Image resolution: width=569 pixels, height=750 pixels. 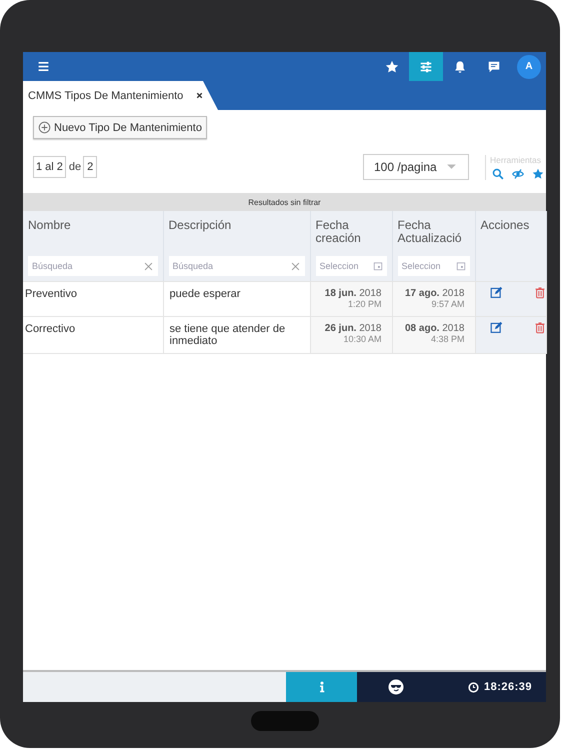 What do you see at coordinates (339, 232) in the screenshot?
I see `column-header: Fecha creación` at bounding box center [339, 232].